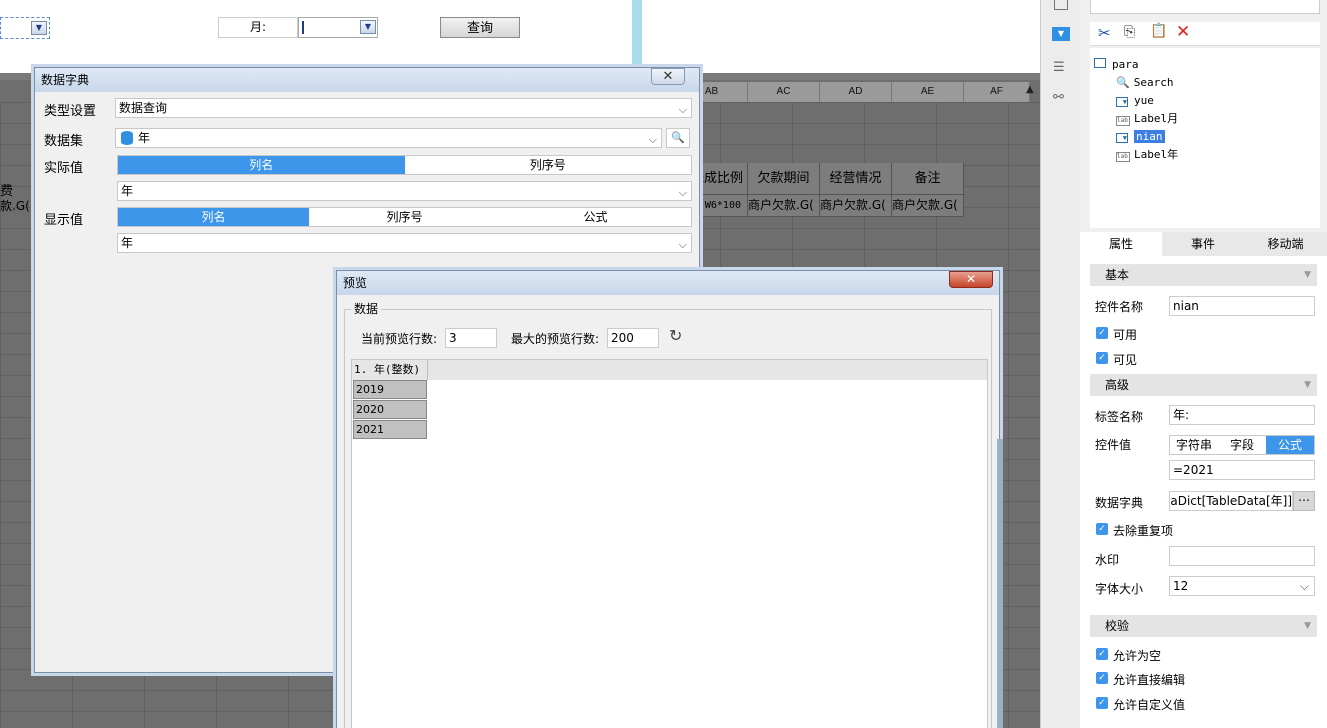 The height and width of the screenshot is (728, 1327). Describe the element at coordinates (1285, 244) in the screenshot. I see `tab-mobile: 移动端` at that location.